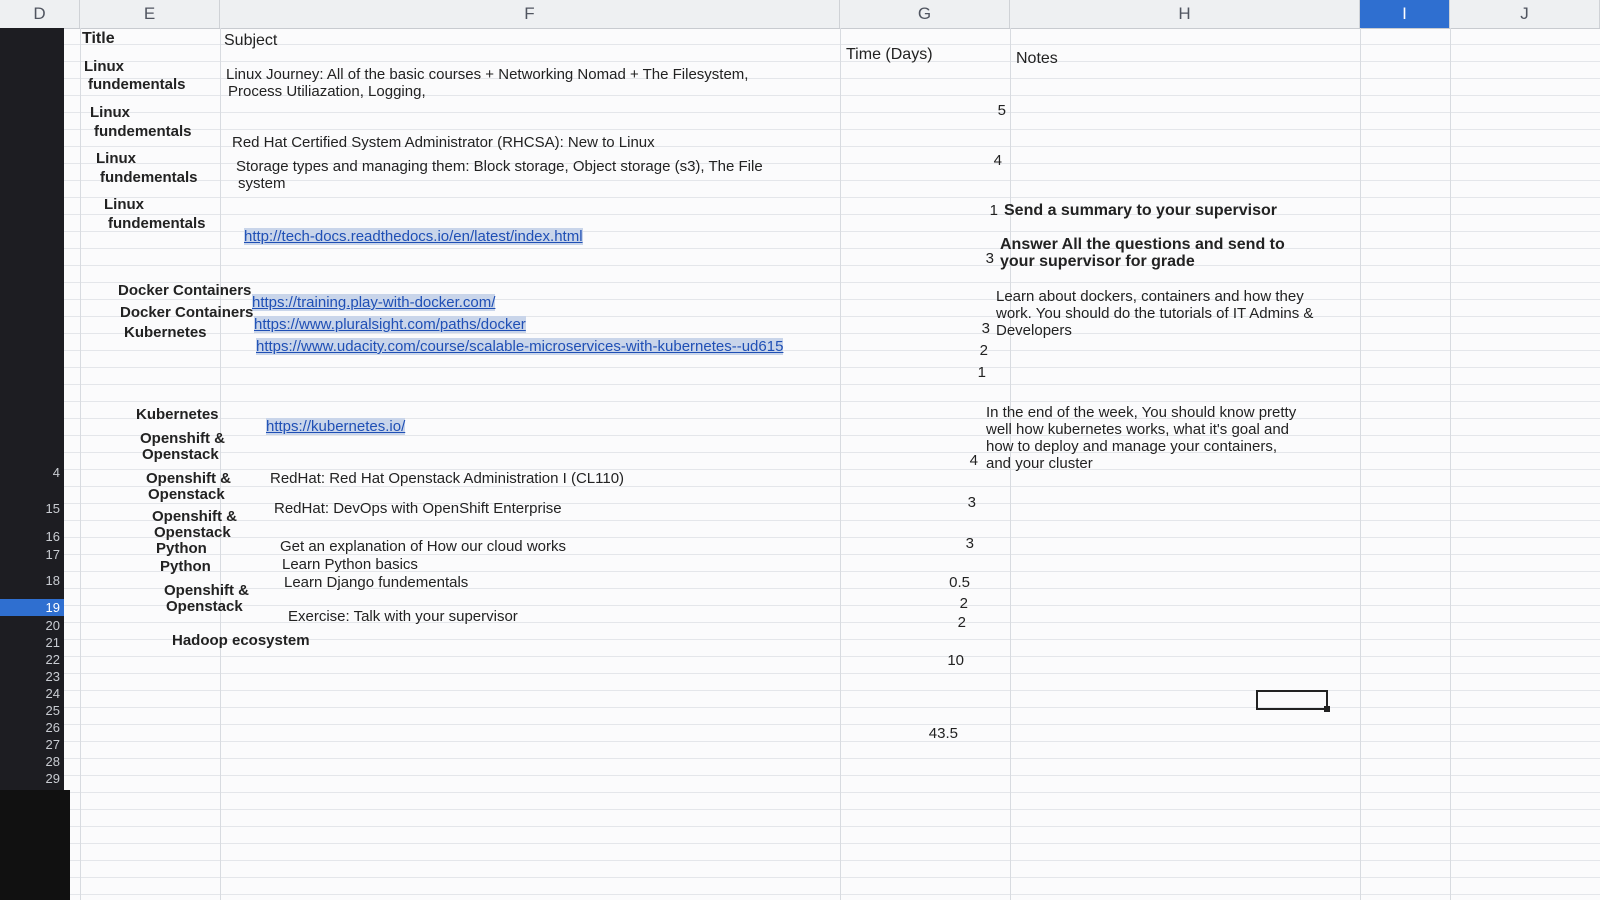 The height and width of the screenshot is (900, 1600). I want to click on row-number: 24, so click(32, 693).